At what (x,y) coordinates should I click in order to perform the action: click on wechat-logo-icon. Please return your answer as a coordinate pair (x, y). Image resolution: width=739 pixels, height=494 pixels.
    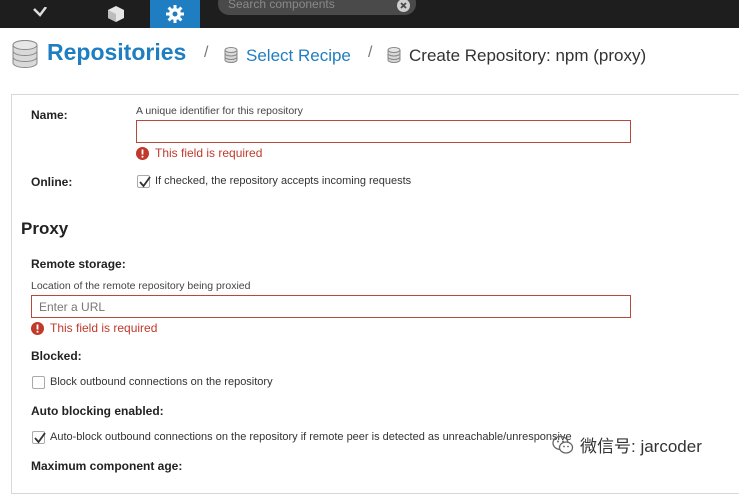
    Looking at the image, I should click on (563, 444).